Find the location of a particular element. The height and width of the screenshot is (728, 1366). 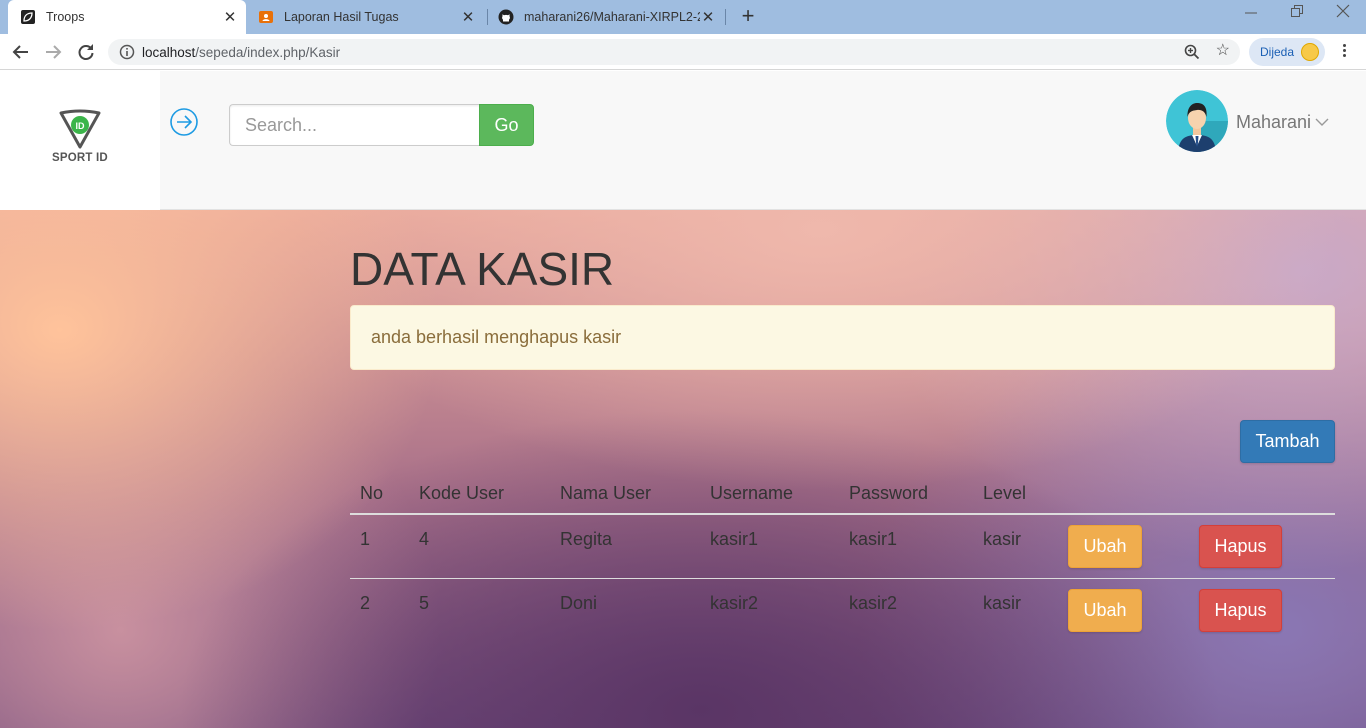

profile-name: Dijeda is located at coordinates (1277, 52).